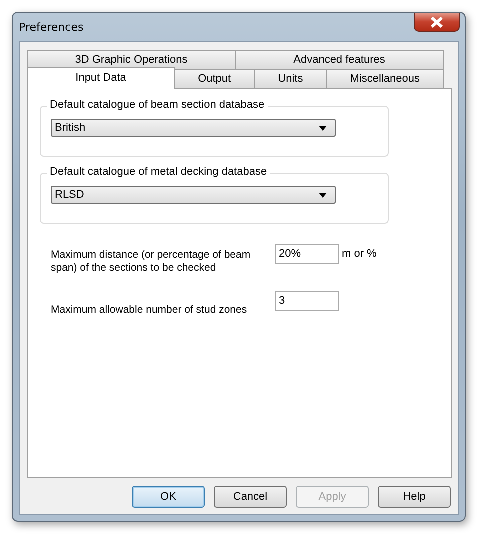  I want to click on tab: Advanced features, so click(339, 59).